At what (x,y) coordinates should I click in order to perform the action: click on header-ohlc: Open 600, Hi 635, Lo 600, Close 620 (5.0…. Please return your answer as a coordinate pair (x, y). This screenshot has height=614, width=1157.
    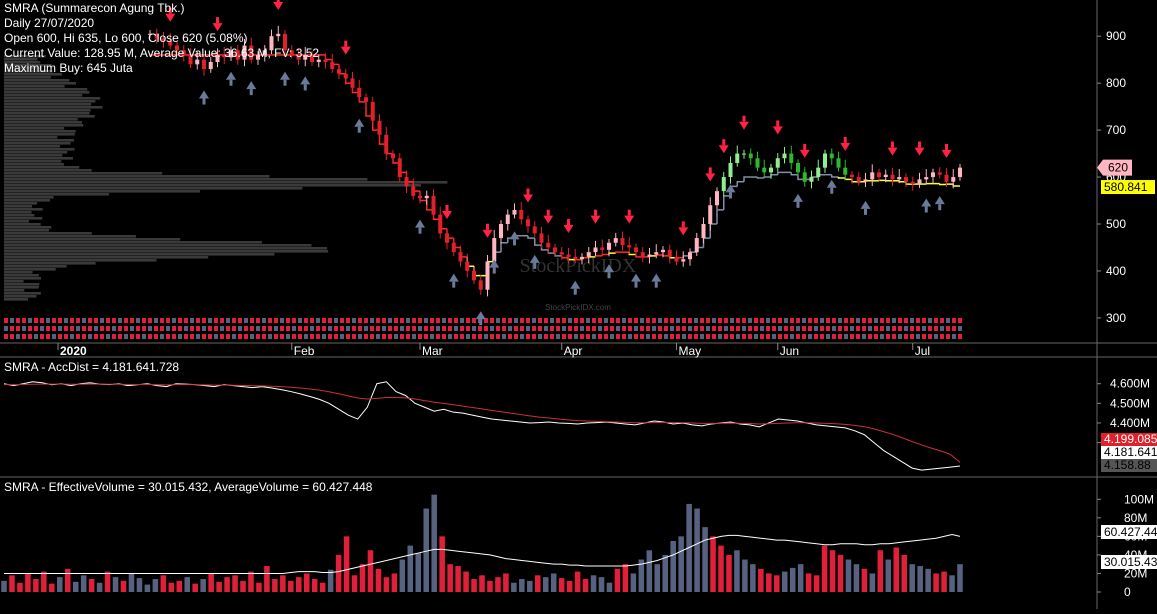
    Looking at the image, I should click on (126, 38).